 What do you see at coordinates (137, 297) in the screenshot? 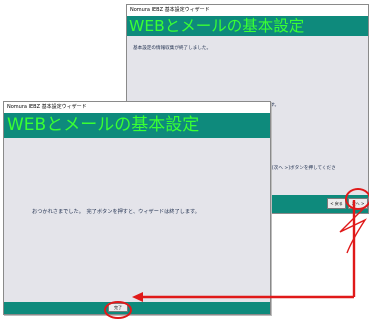
I see `arrow-head` at bounding box center [137, 297].